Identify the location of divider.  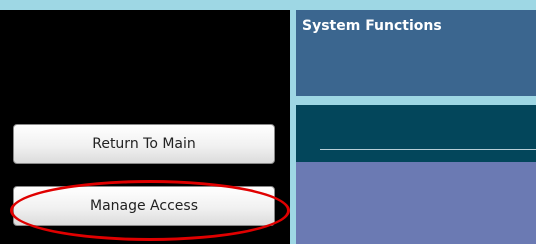
(428, 149).